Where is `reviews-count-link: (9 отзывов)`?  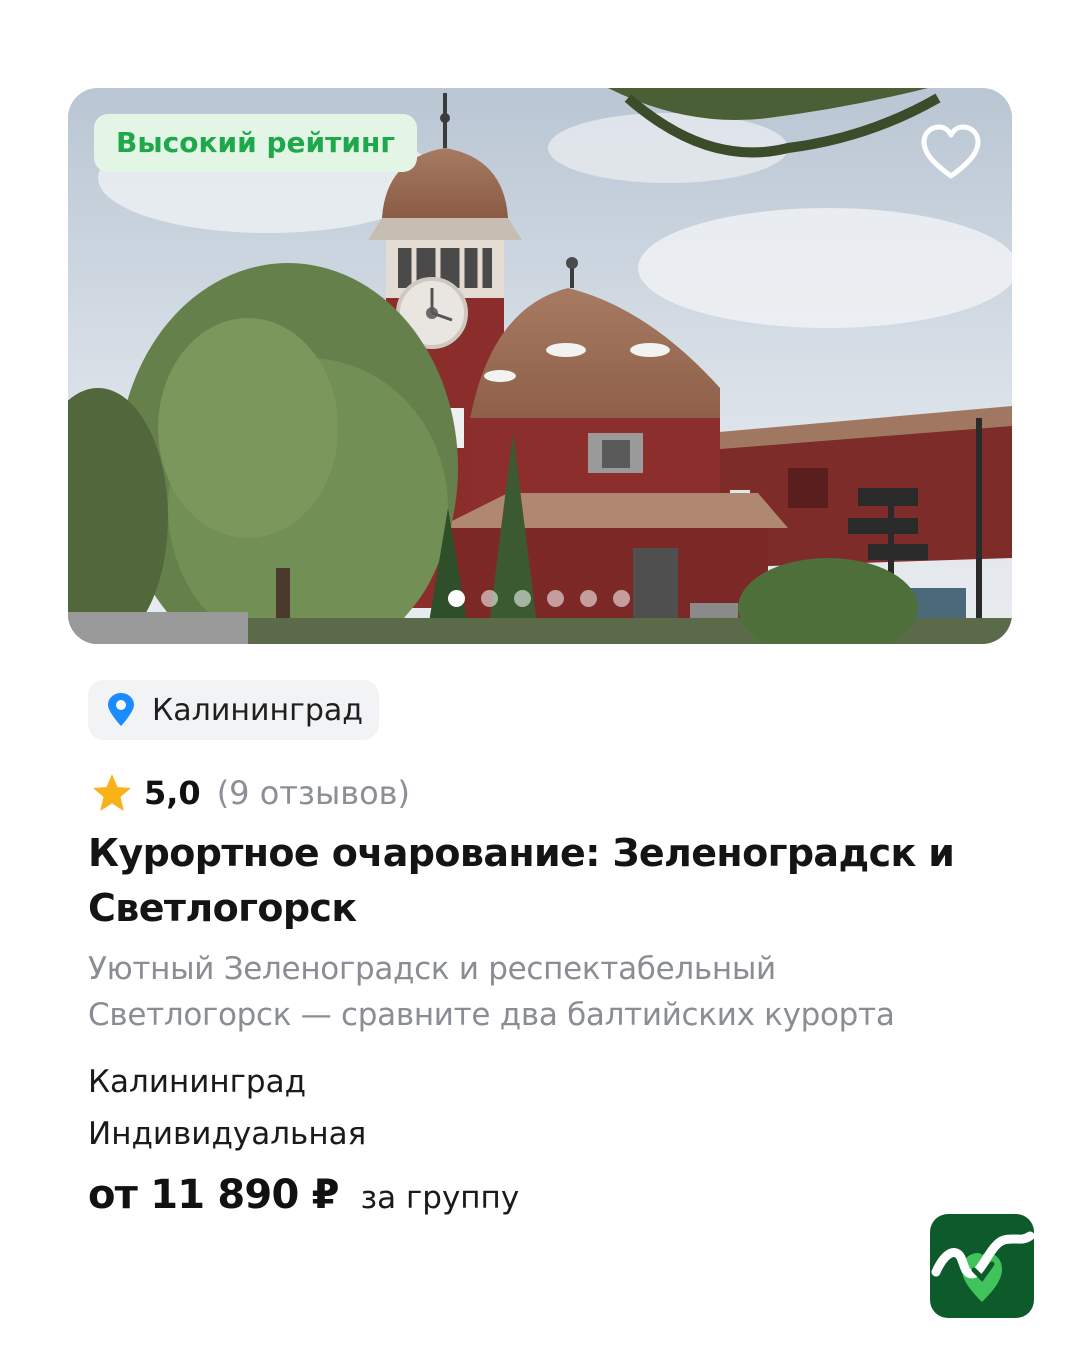 reviews-count-link: (9 отзывов) is located at coordinates (313, 793).